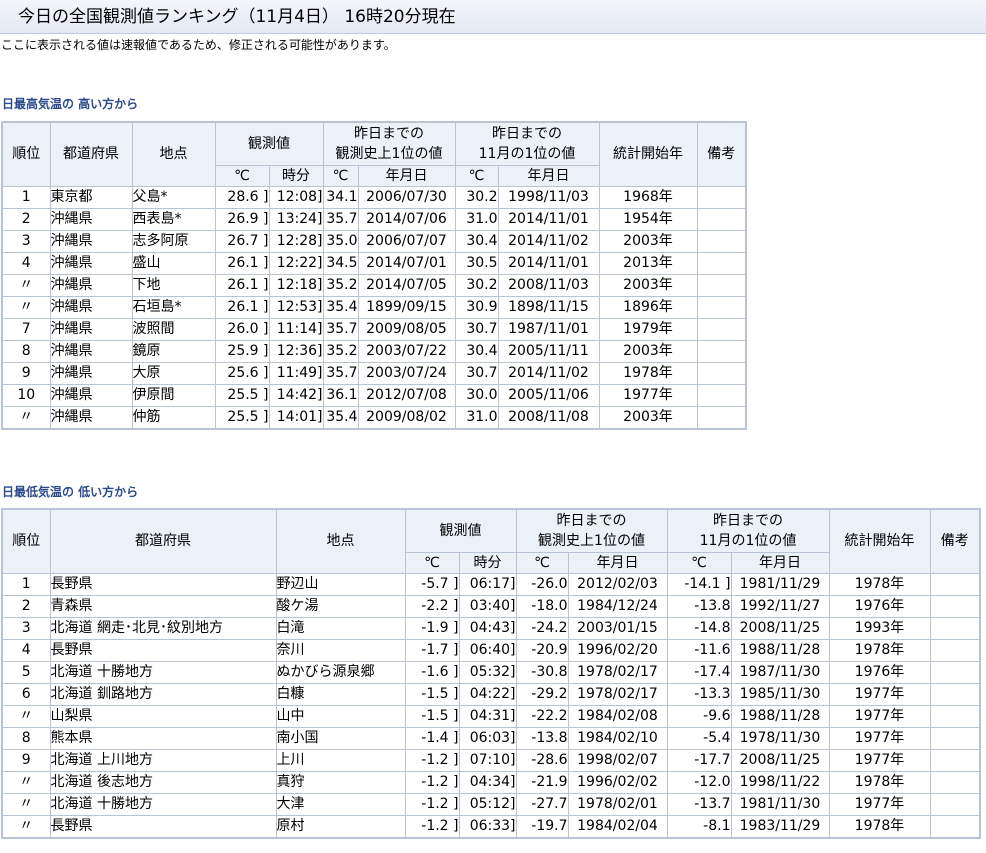 This screenshot has height=853, width=986. Describe the element at coordinates (70, 492) in the screenshot. I see `section-heading-low: 日最低気温の 低い方から` at that location.